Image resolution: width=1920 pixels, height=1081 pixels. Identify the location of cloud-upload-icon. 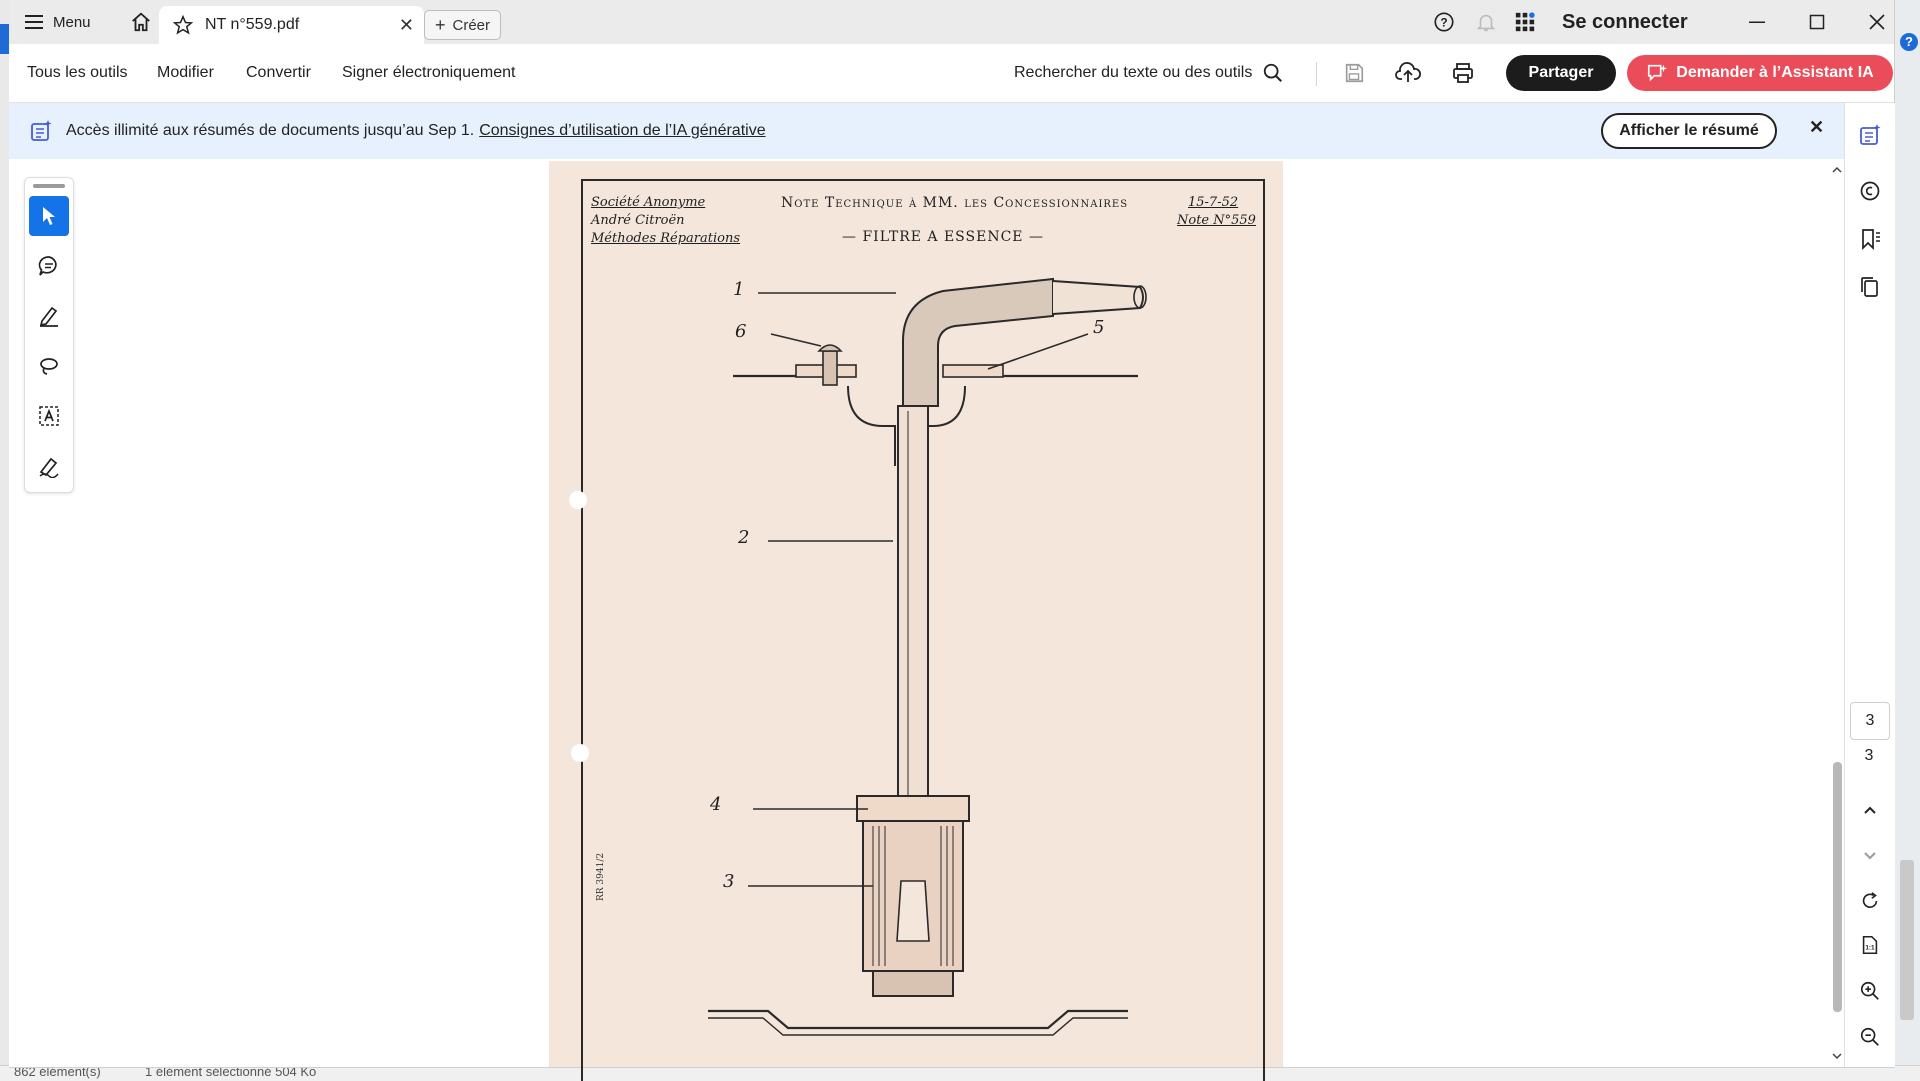
(1408, 72).